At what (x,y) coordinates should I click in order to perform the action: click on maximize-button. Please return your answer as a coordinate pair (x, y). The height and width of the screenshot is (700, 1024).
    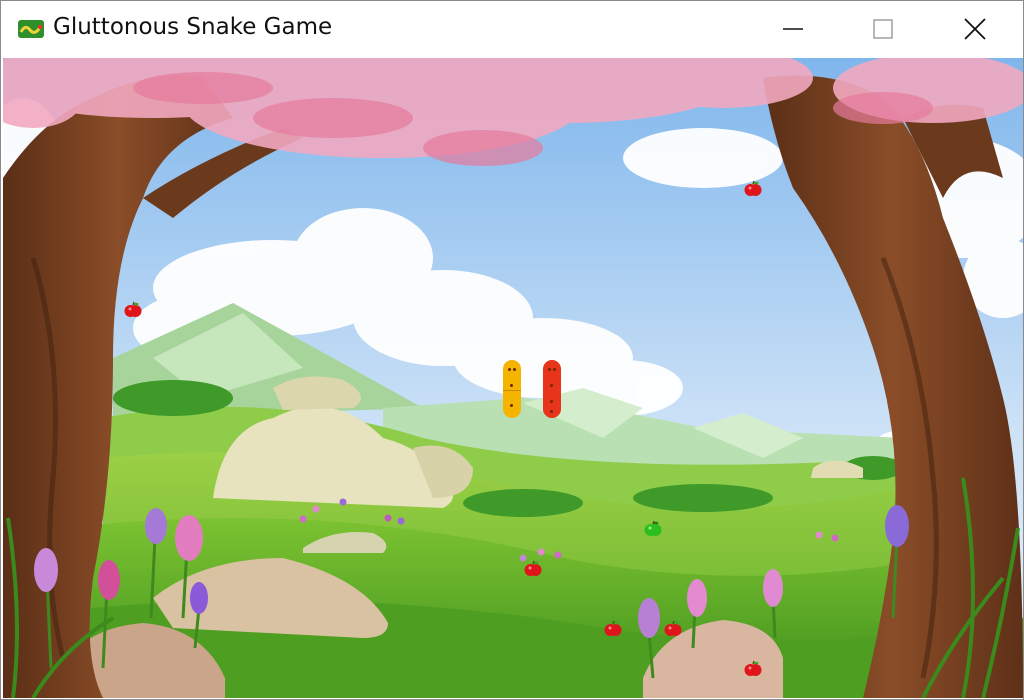
    Looking at the image, I should click on (883, 29).